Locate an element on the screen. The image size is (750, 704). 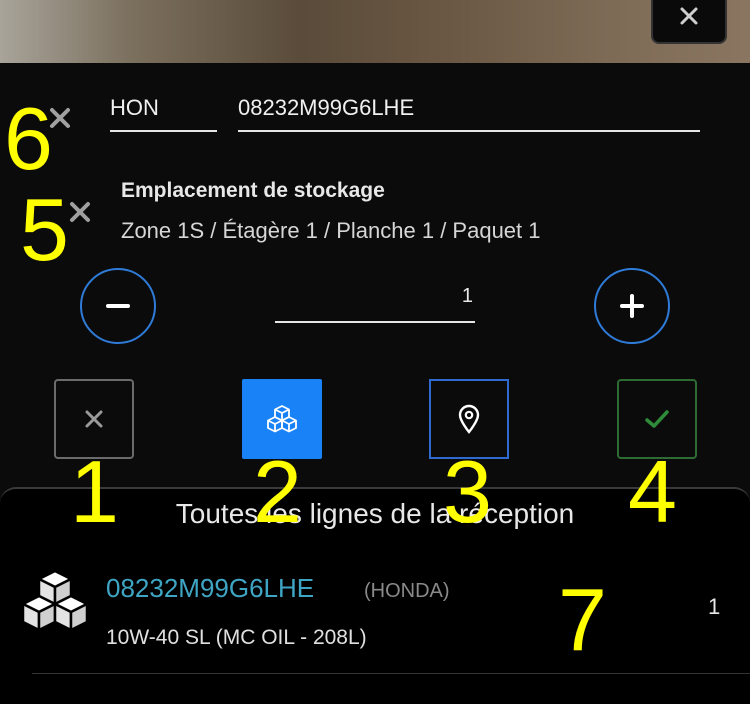
item-reference: 08232M99G6LHE is located at coordinates (210, 588).